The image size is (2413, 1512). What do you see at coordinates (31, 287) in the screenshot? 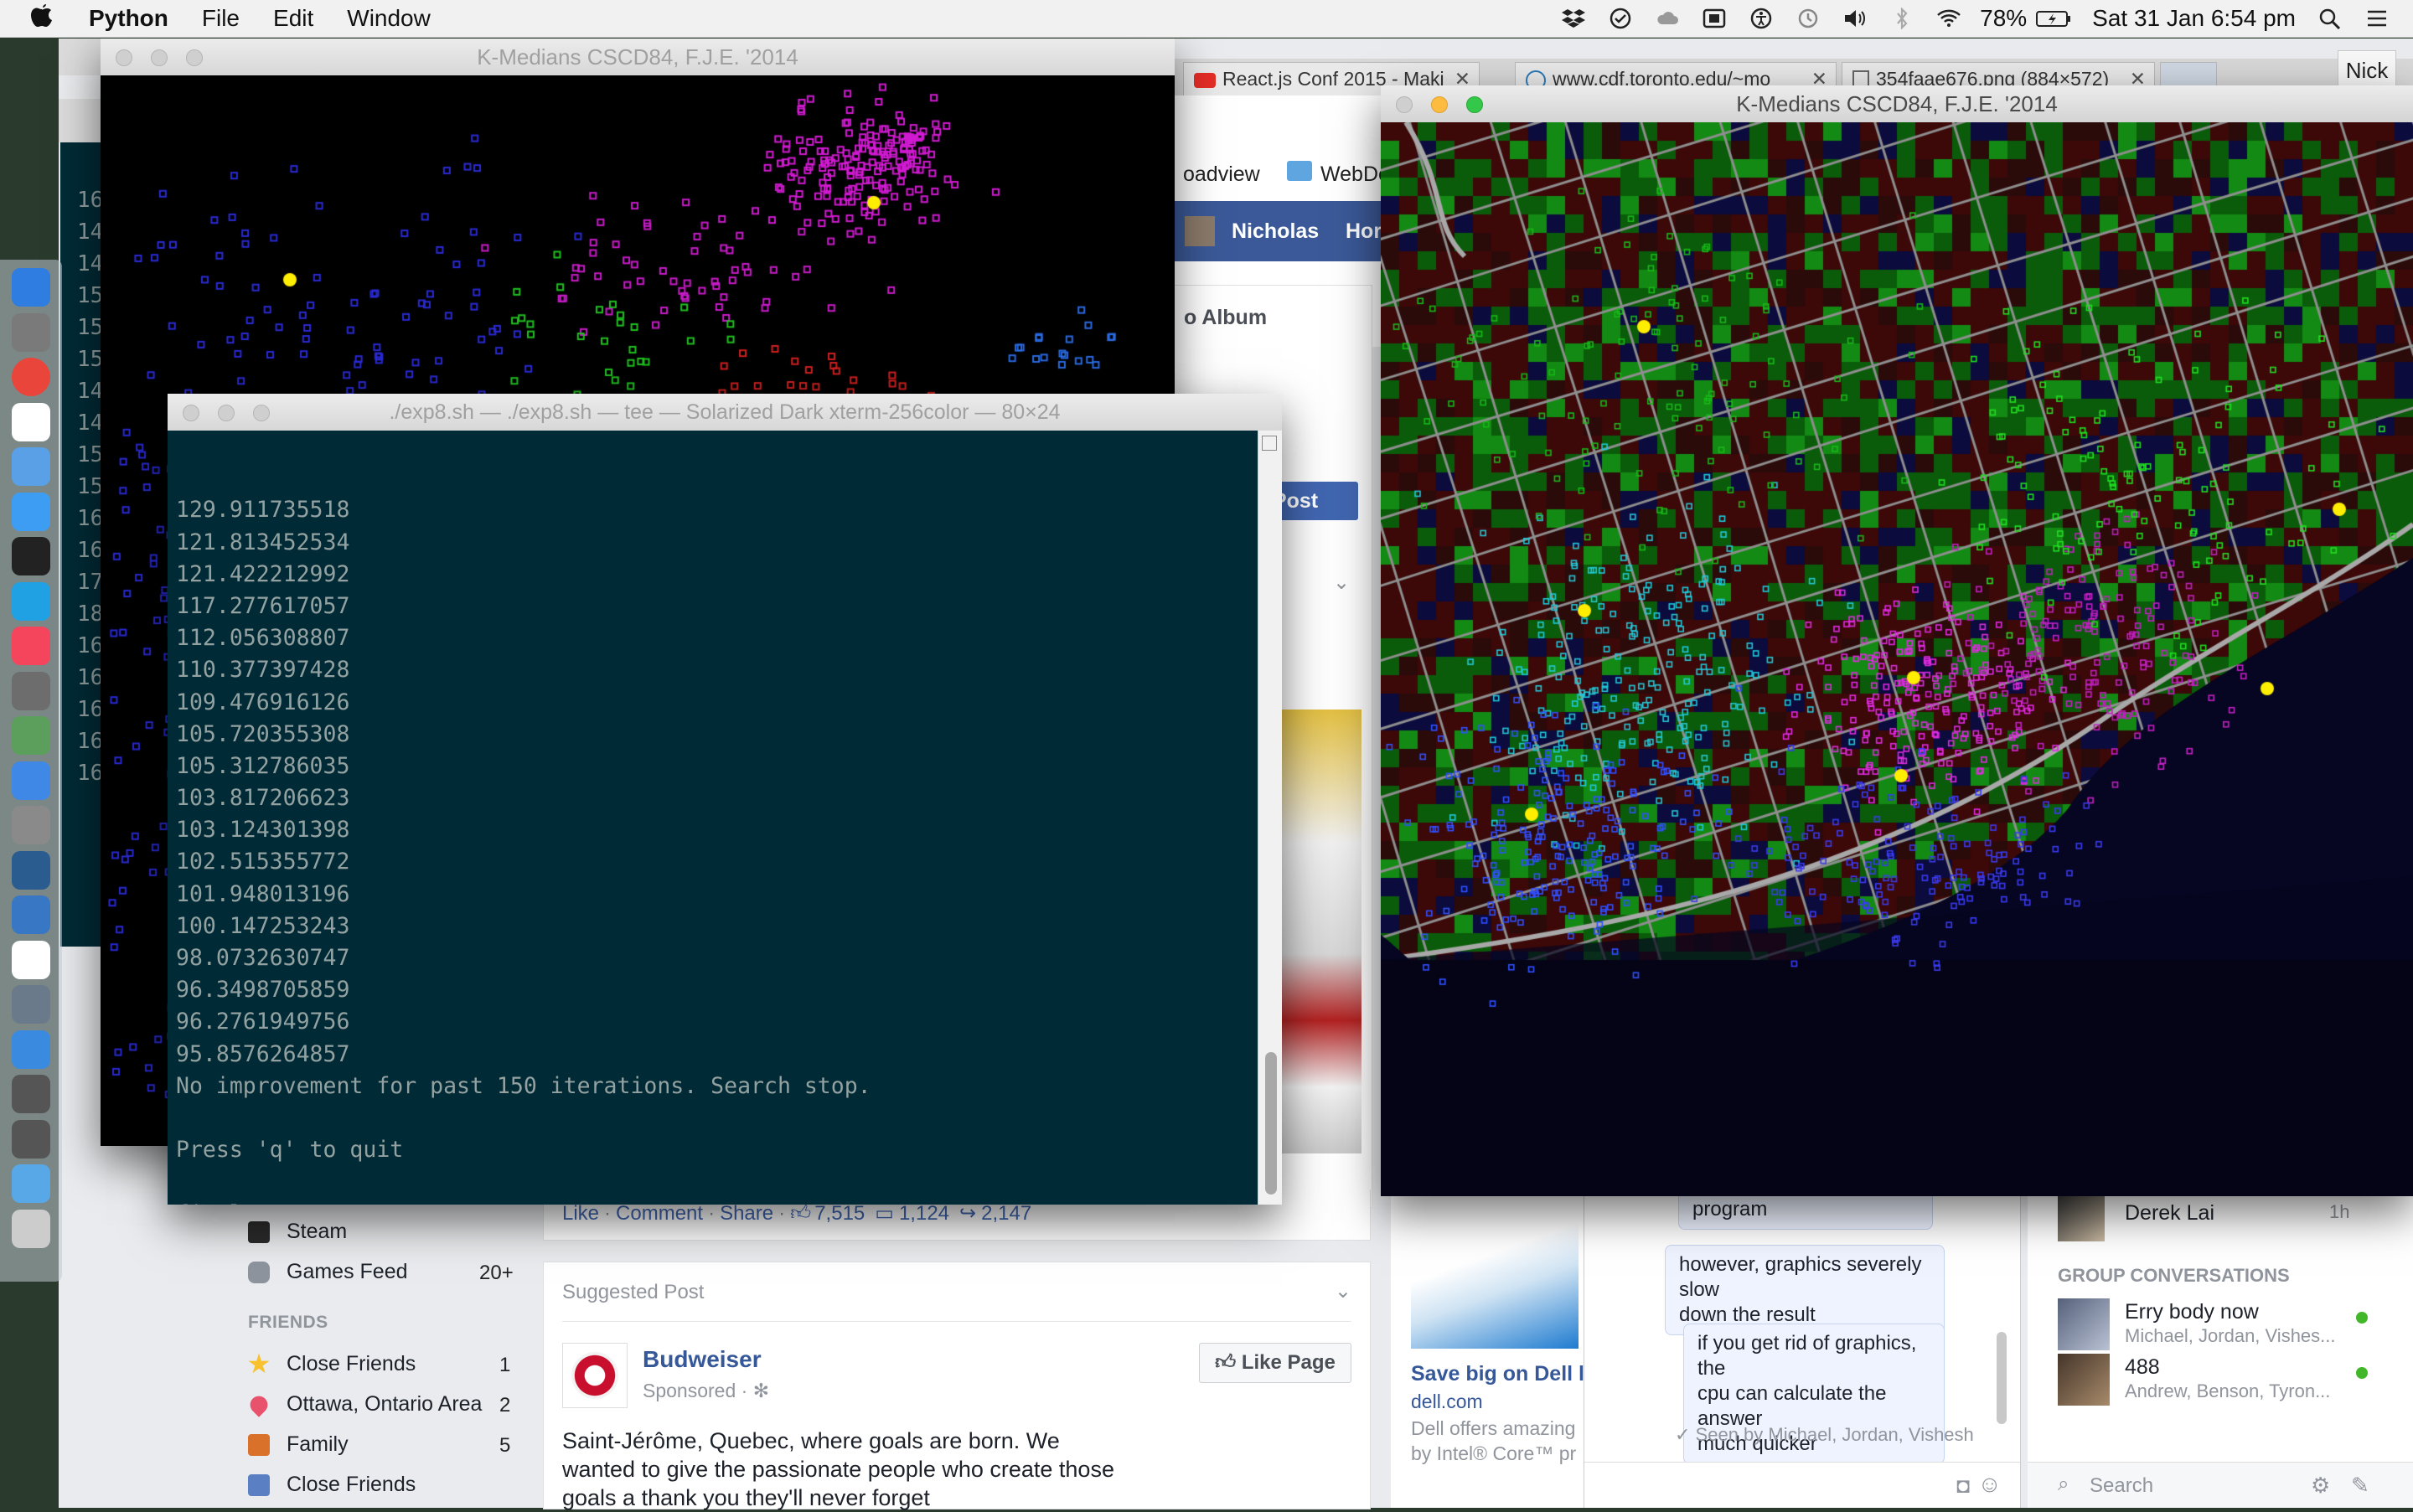
I see `finder-icon` at bounding box center [31, 287].